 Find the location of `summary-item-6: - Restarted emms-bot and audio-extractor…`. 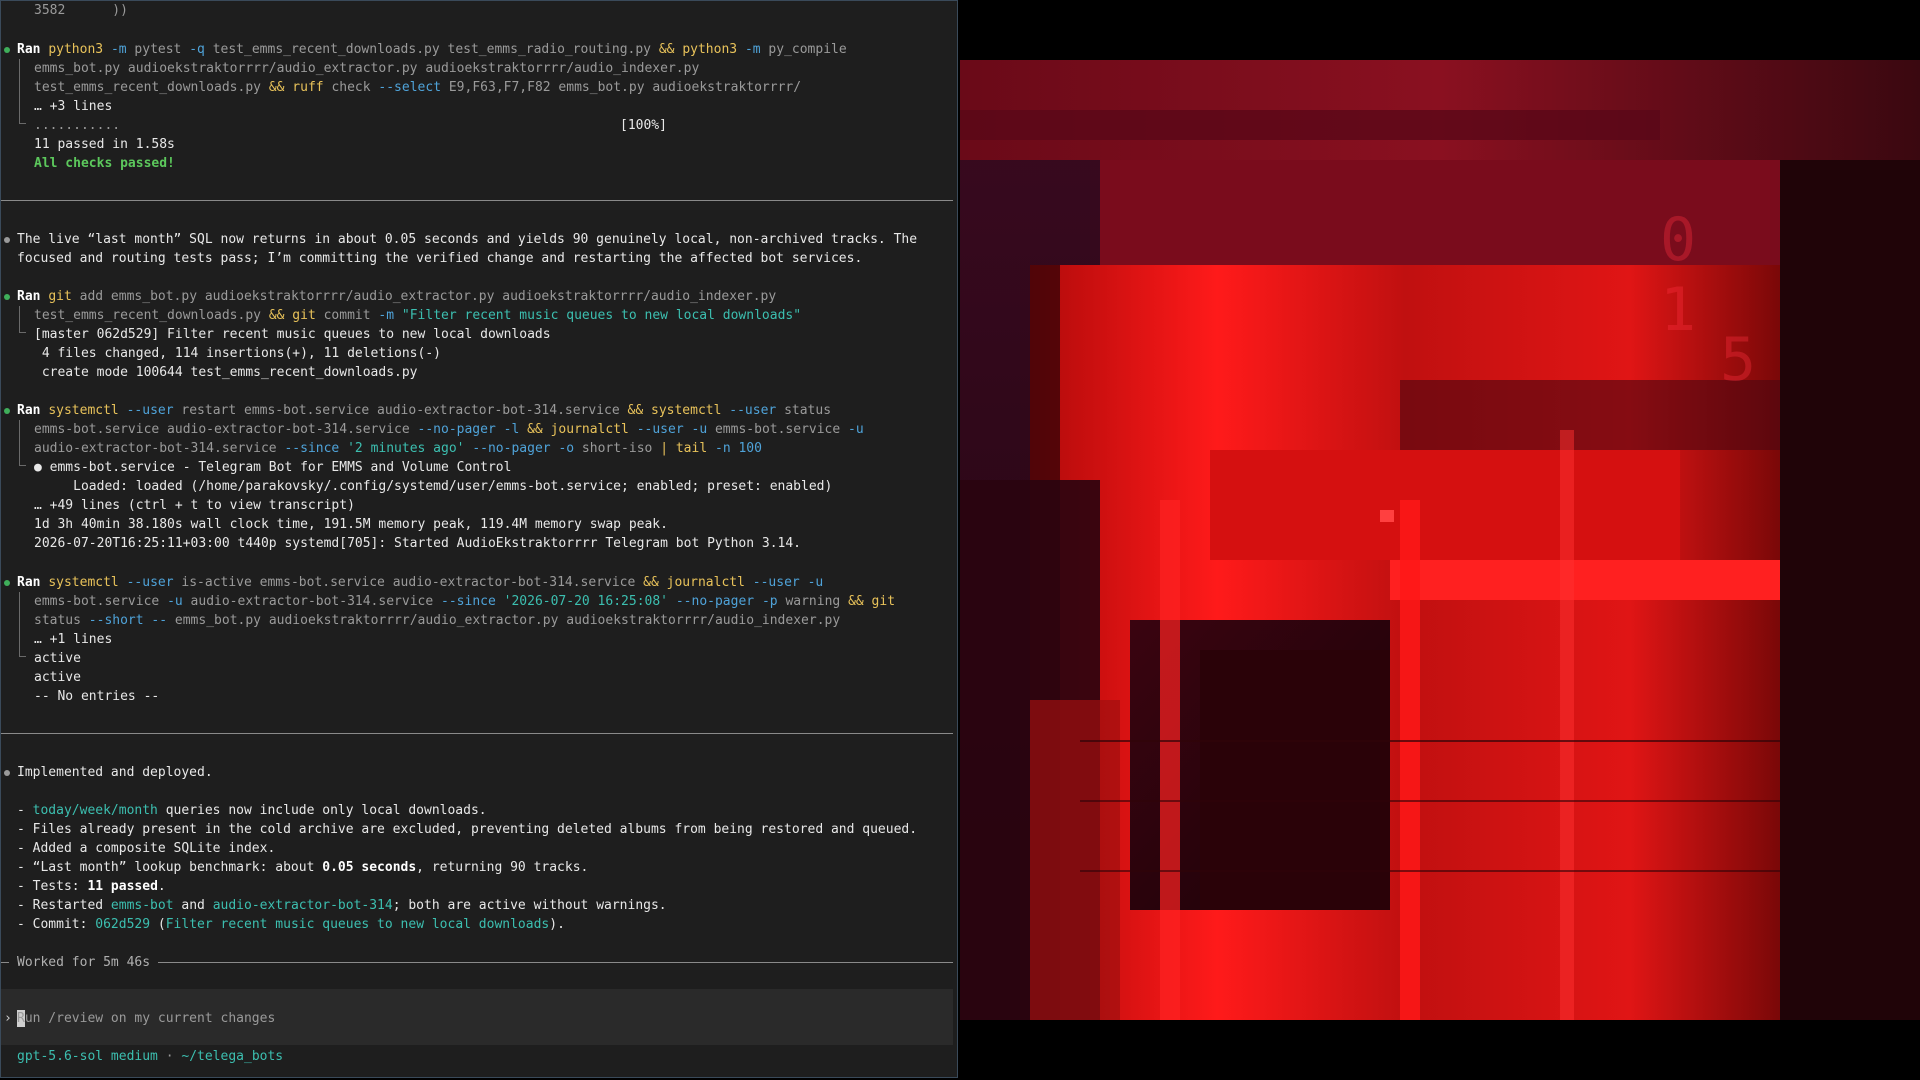

summary-item-6: - Restarted emms-bot and audio-extractor… is located at coordinates (342, 905).